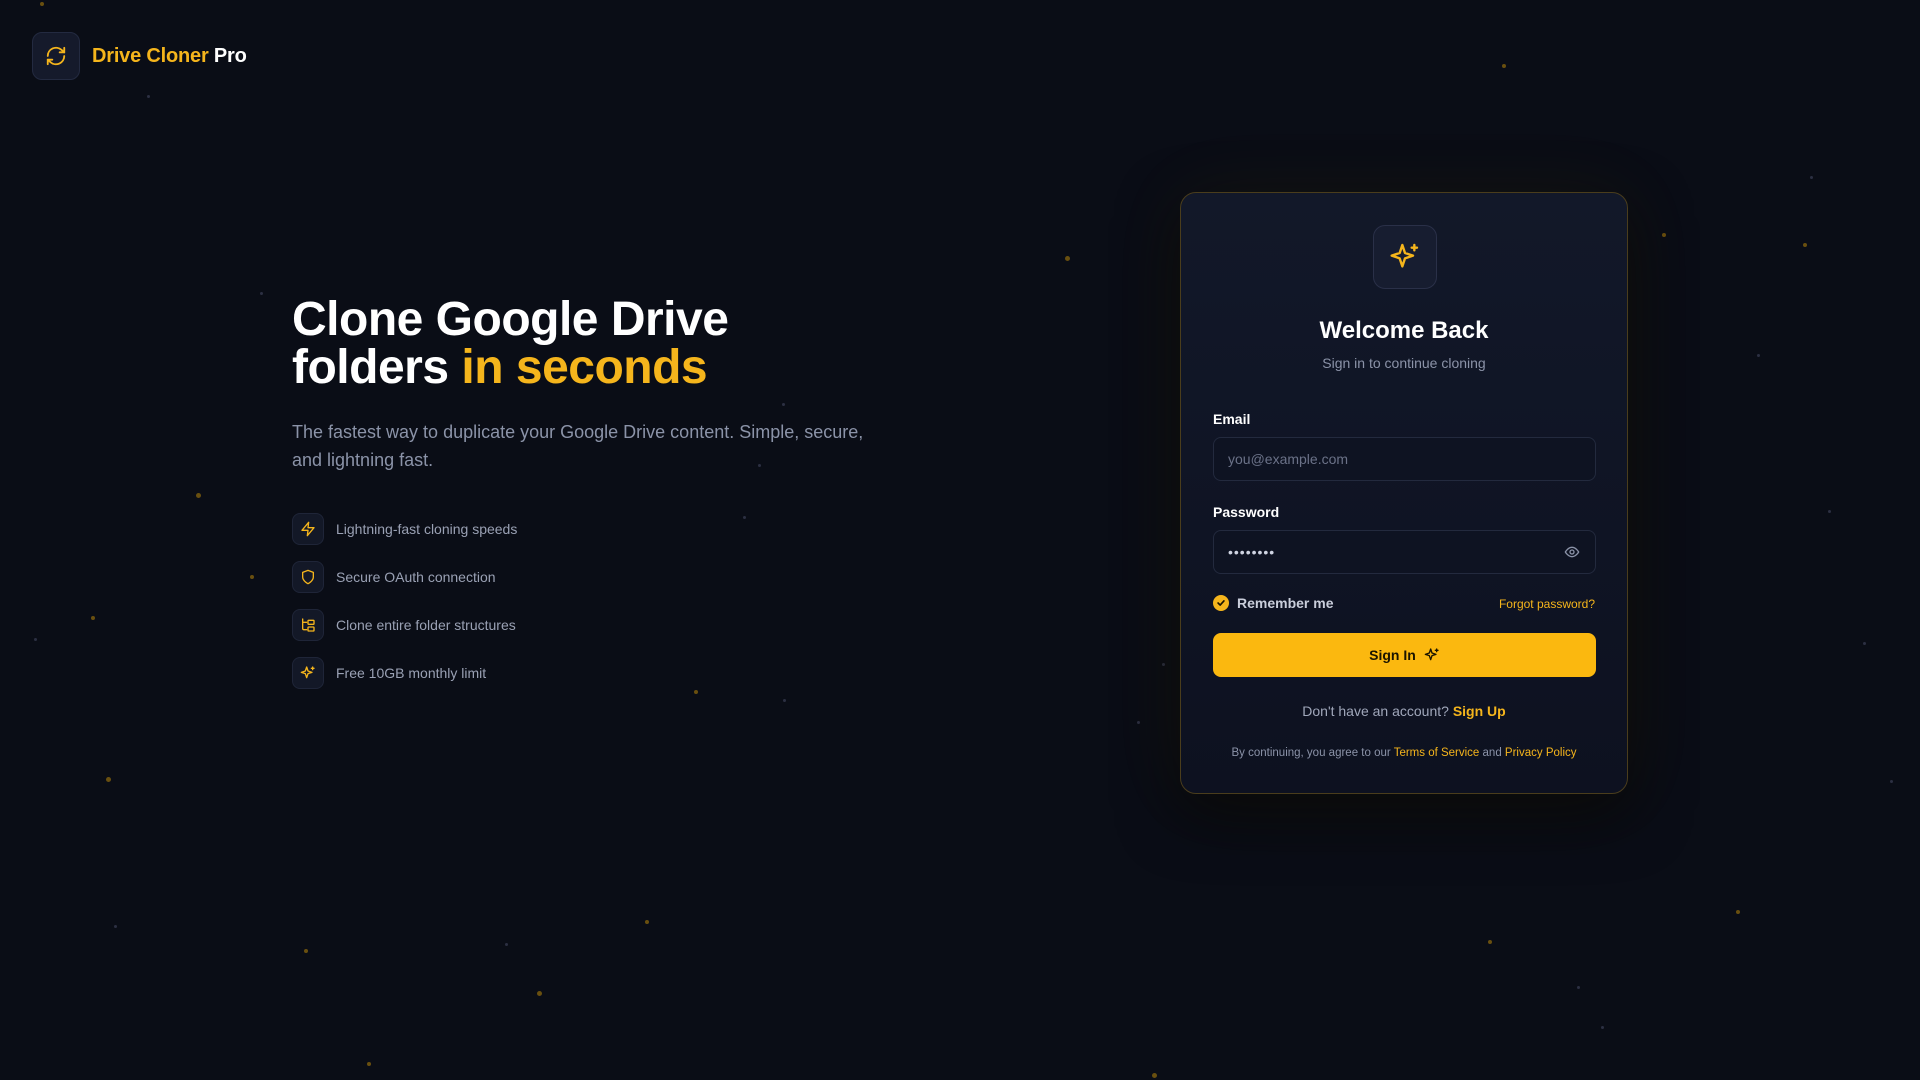  Describe the element at coordinates (1392, 655) in the screenshot. I see `sign-in-label: Sign In` at that location.